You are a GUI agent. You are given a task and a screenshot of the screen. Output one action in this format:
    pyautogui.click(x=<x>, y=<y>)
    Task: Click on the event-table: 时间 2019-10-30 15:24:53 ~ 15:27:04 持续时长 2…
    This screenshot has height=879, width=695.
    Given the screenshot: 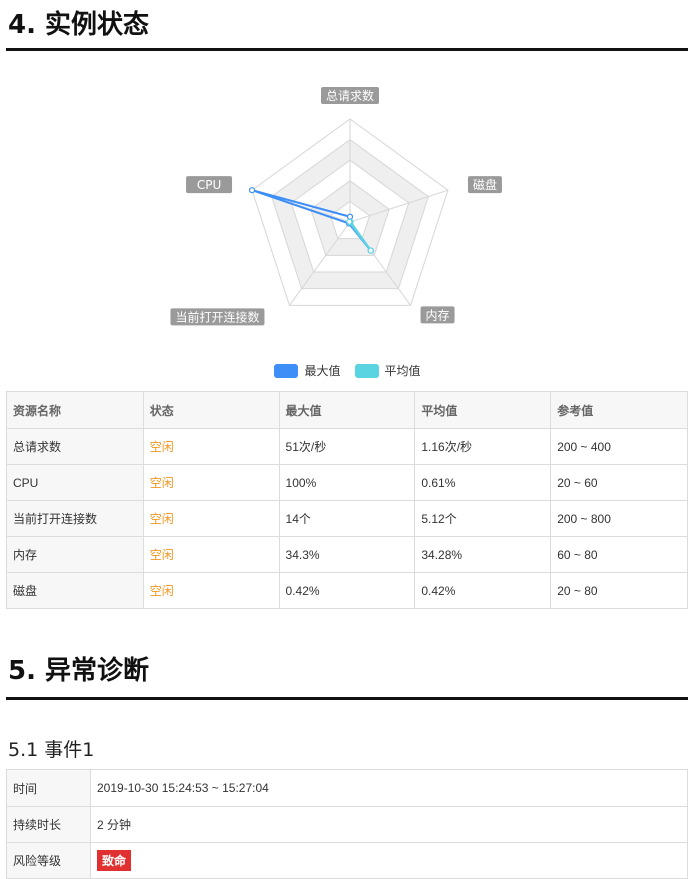 What is the action you would take?
    pyautogui.click(x=347, y=824)
    